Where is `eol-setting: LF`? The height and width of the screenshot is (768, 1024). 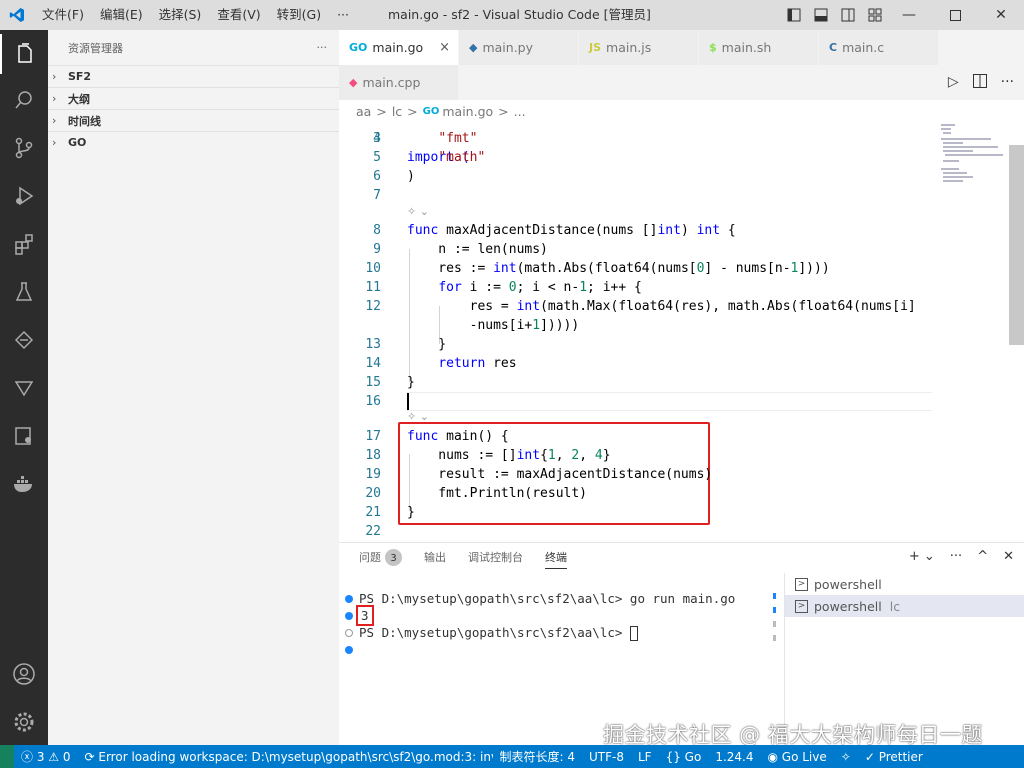
eol-setting: LF is located at coordinates (645, 757).